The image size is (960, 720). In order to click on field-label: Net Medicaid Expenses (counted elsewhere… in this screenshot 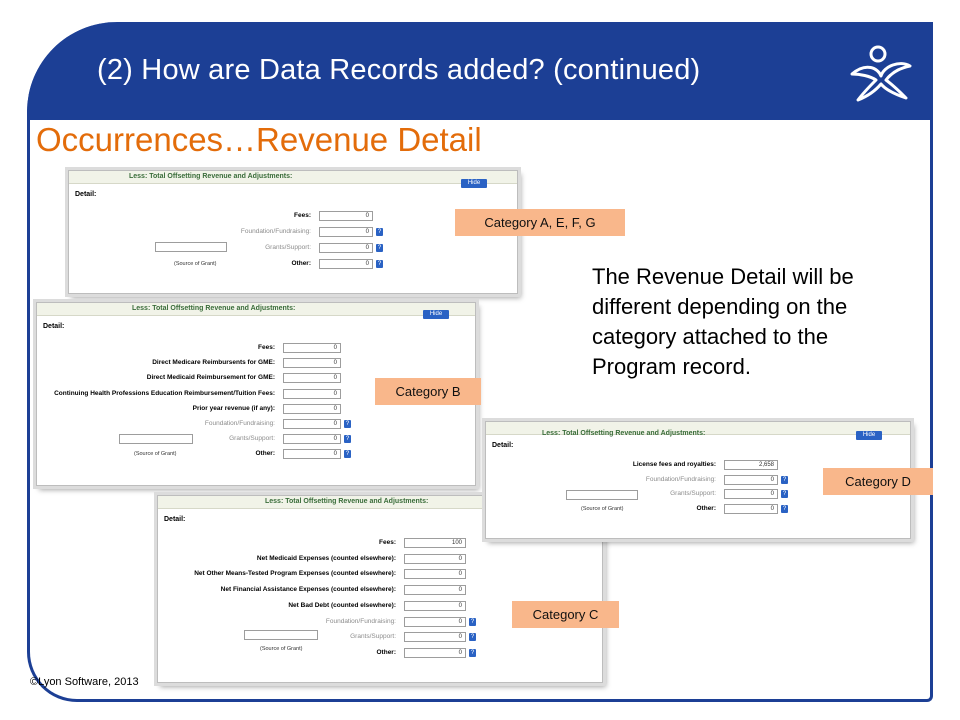, I will do `click(326, 558)`.